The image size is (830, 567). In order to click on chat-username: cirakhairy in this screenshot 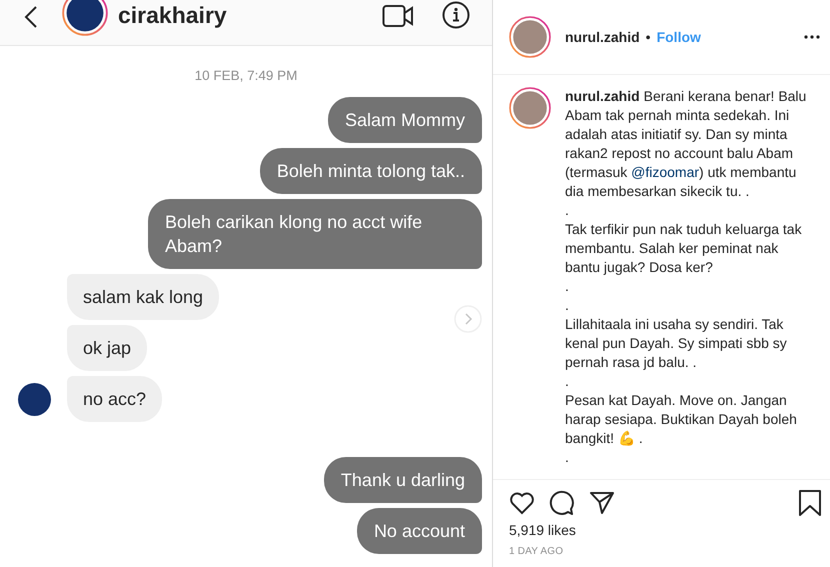, I will do `click(172, 15)`.